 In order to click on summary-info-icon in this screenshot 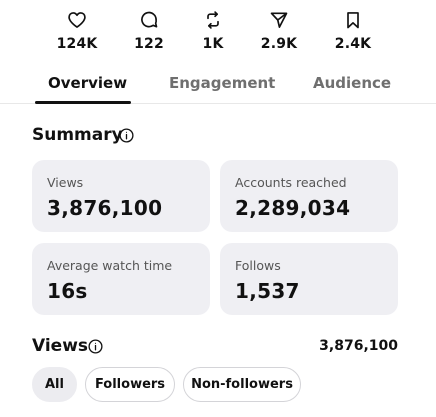, I will do `click(126, 135)`.